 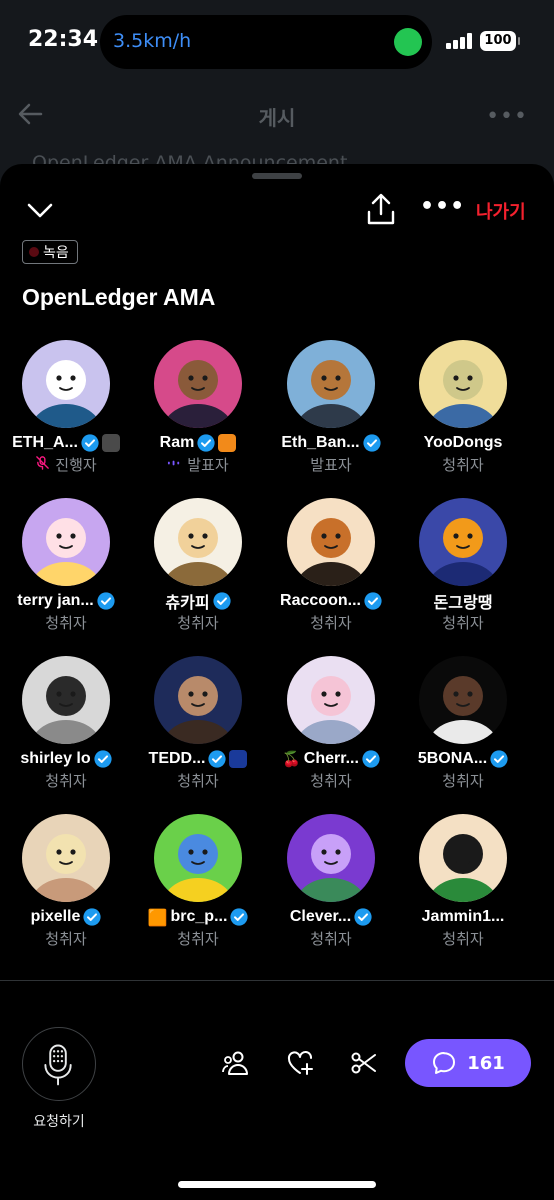 I want to click on participant-card: Eth_Ban... 발표자, so click(x=331, y=408).